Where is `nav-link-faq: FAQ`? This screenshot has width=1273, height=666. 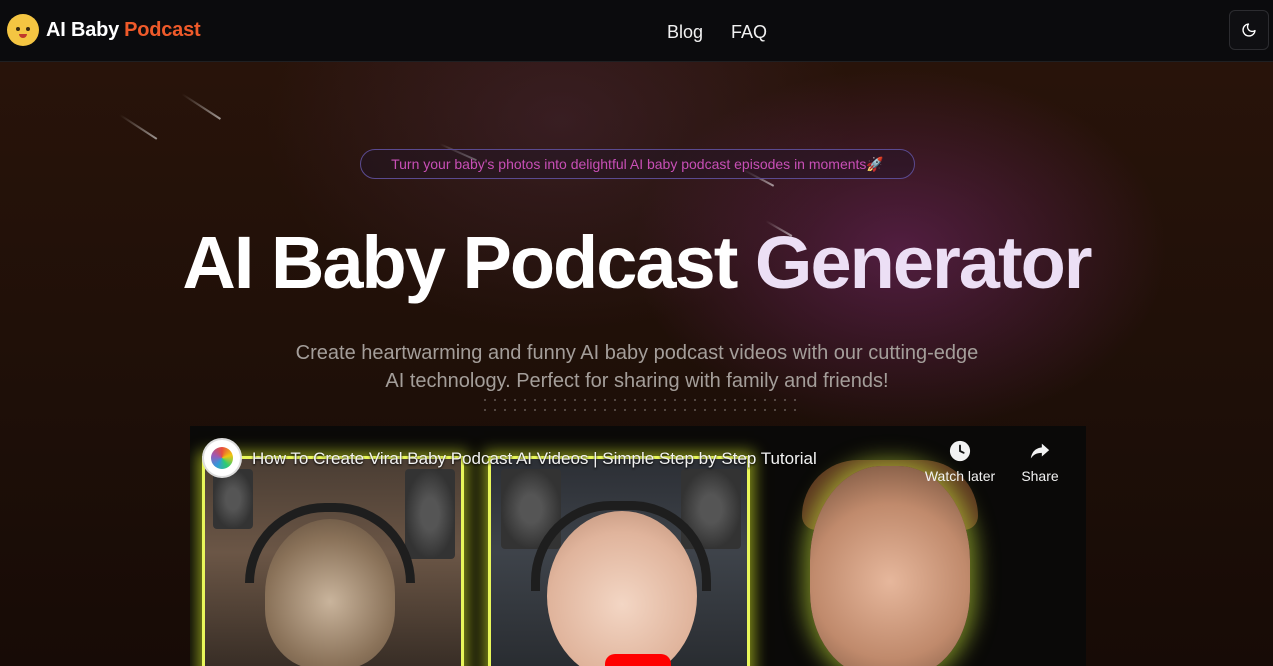 nav-link-faq: FAQ is located at coordinates (749, 32).